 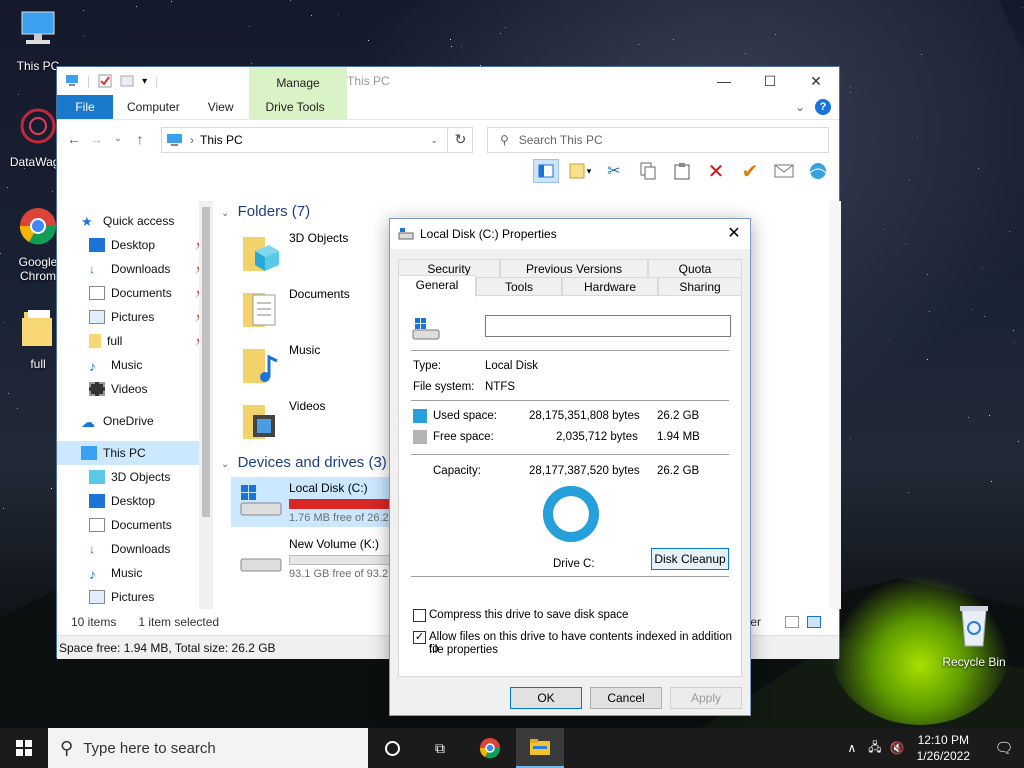 I want to click on nav-music: ♪ Music, so click(x=135, y=365).